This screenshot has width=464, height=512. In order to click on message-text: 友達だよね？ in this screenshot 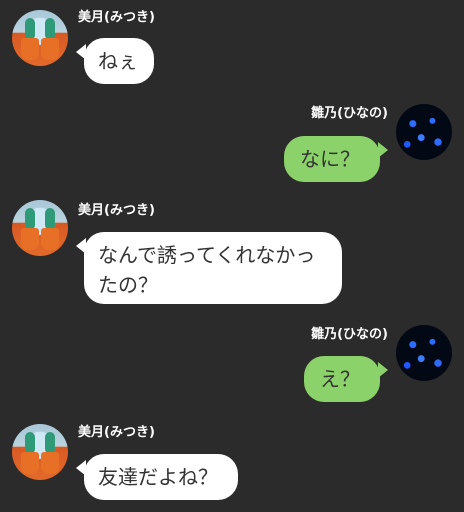, I will do `click(158, 477)`.